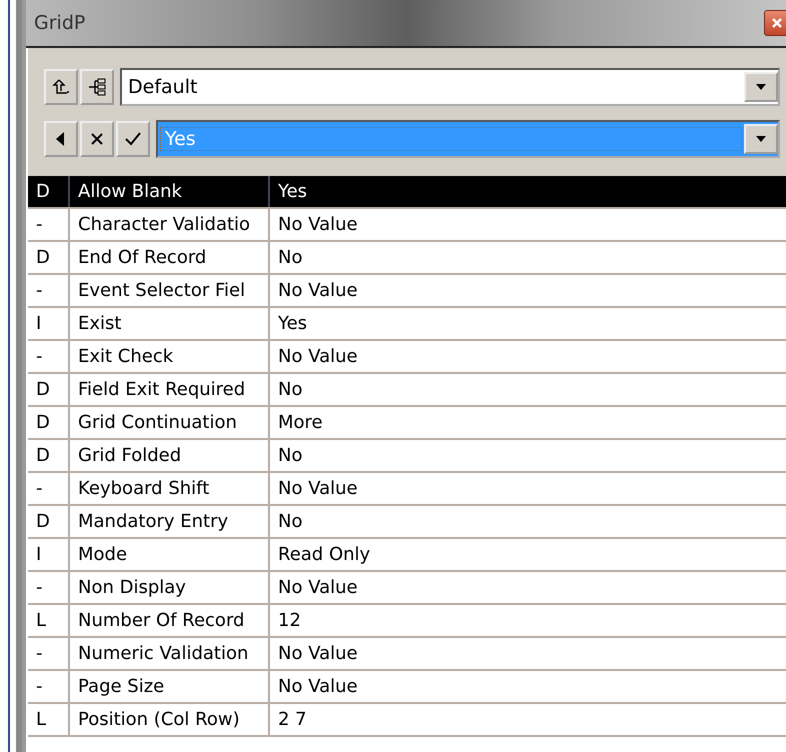 This screenshot has height=752, width=786. Describe the element at coordinates (289, 621) in the screenshot. I see `property-value-cell-text: 12` at that location.